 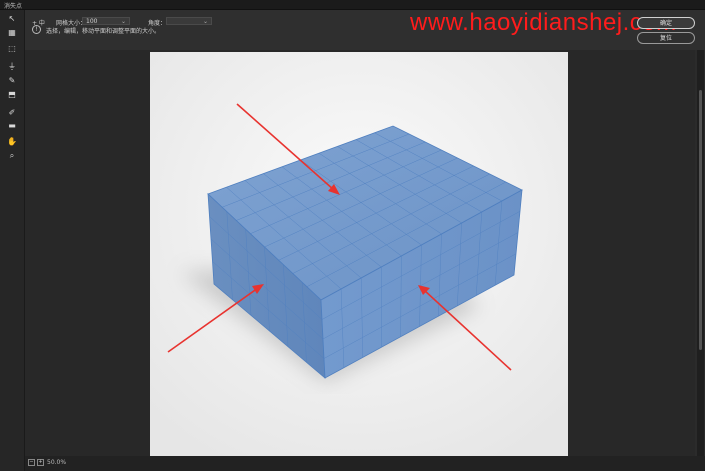 What do you see at coordinates (12, 156) in the screenshot?
I see `zoom-icon: ⌕` at bounding box center [12, 156].